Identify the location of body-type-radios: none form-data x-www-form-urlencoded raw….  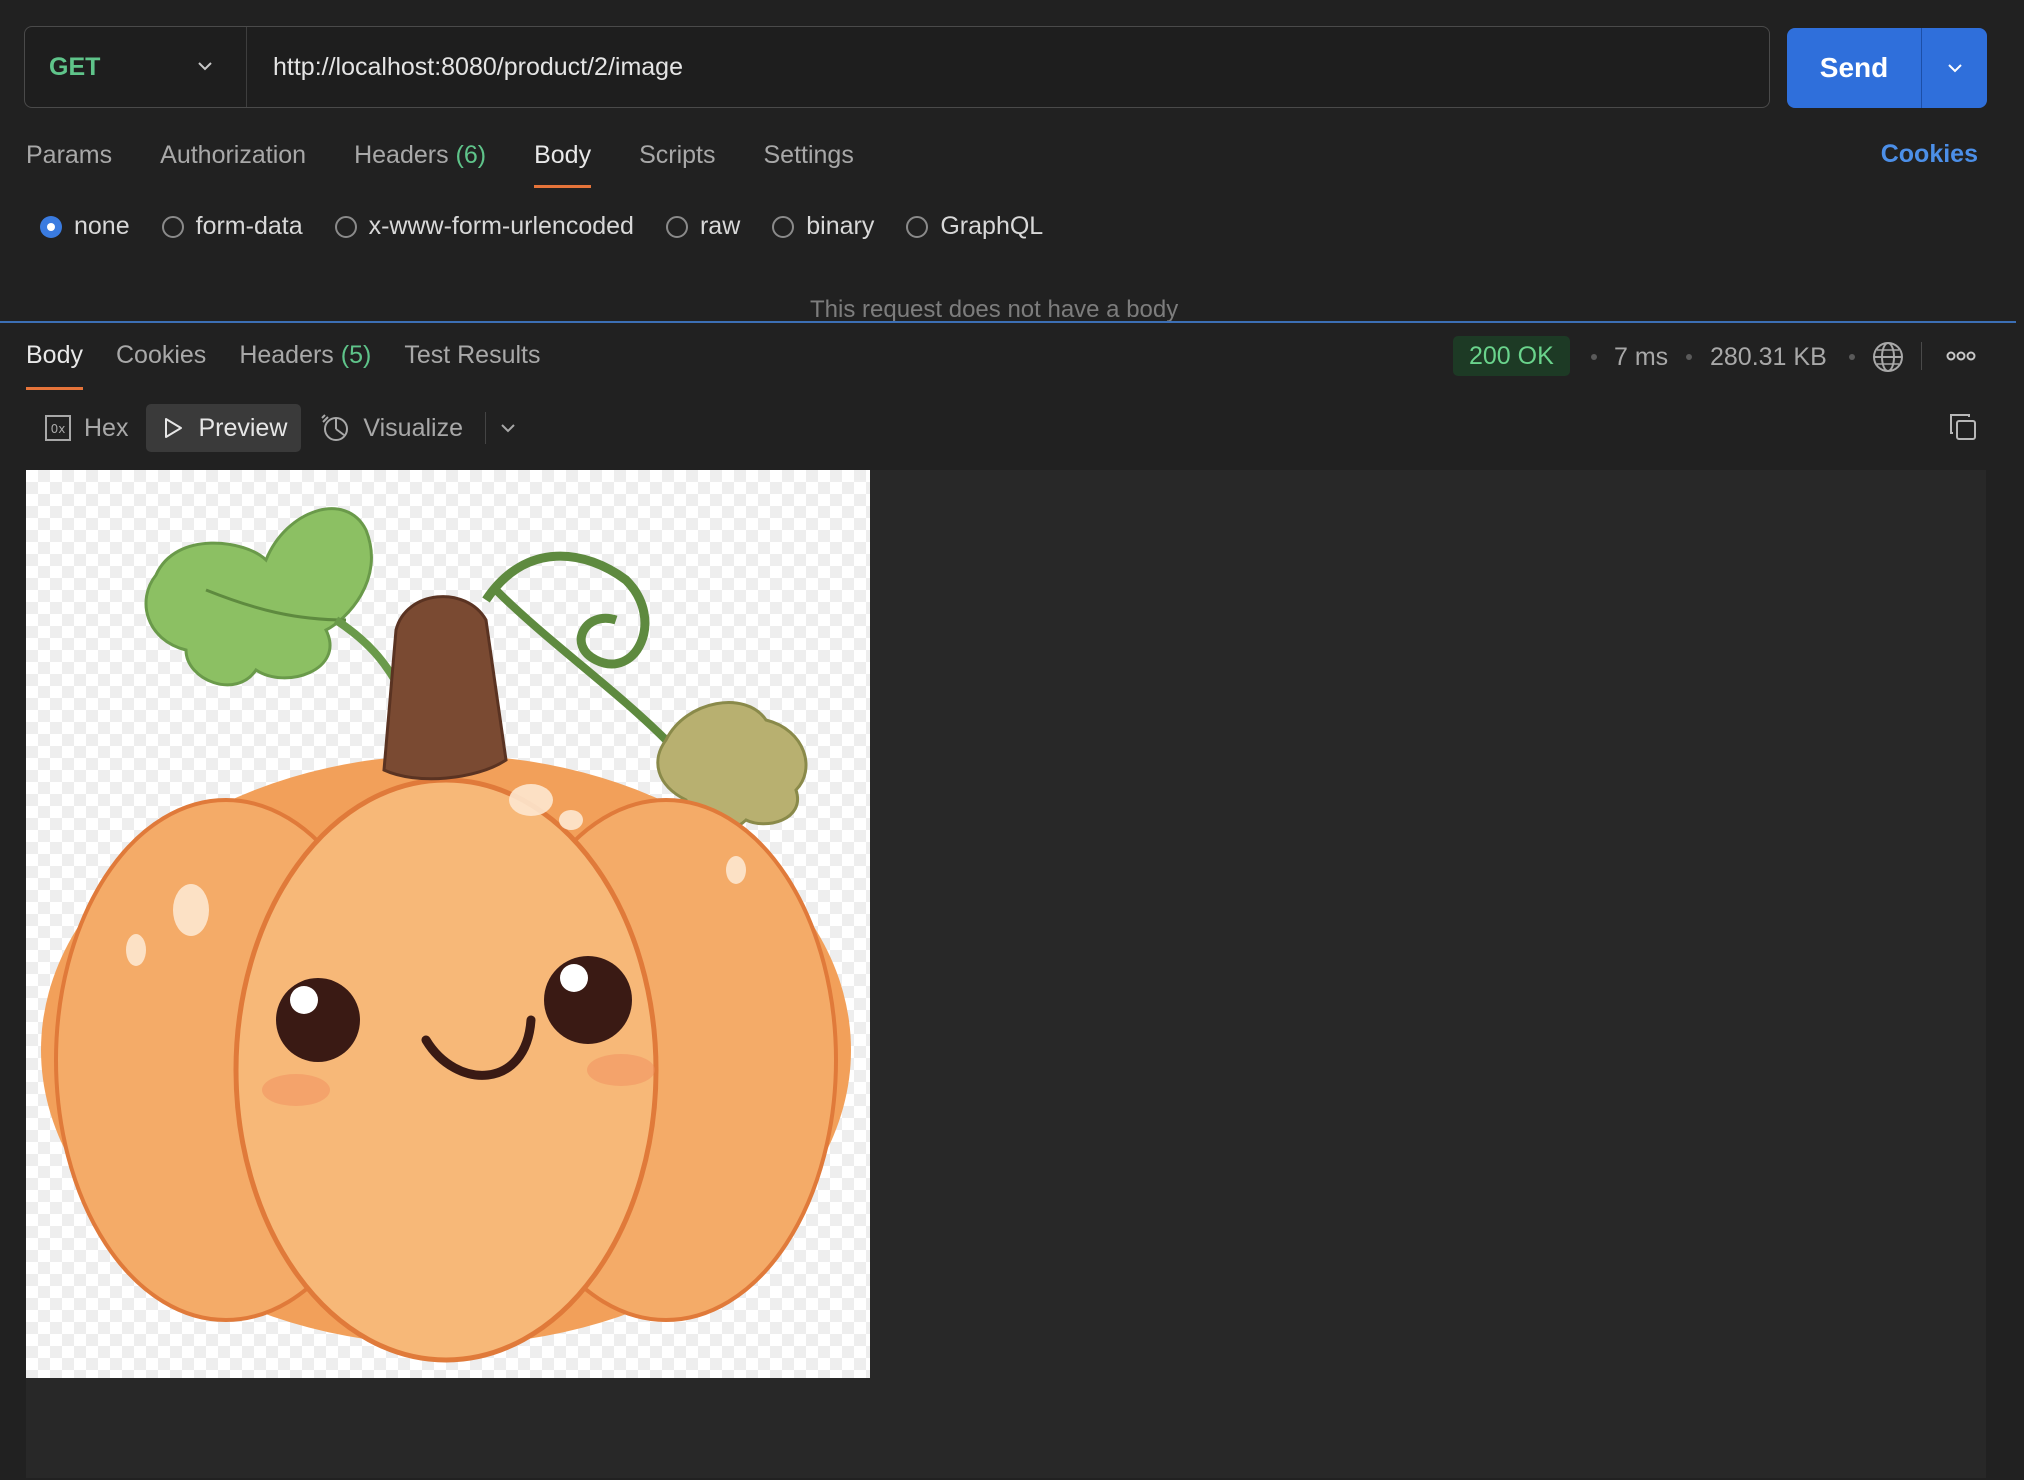
(557, 226).